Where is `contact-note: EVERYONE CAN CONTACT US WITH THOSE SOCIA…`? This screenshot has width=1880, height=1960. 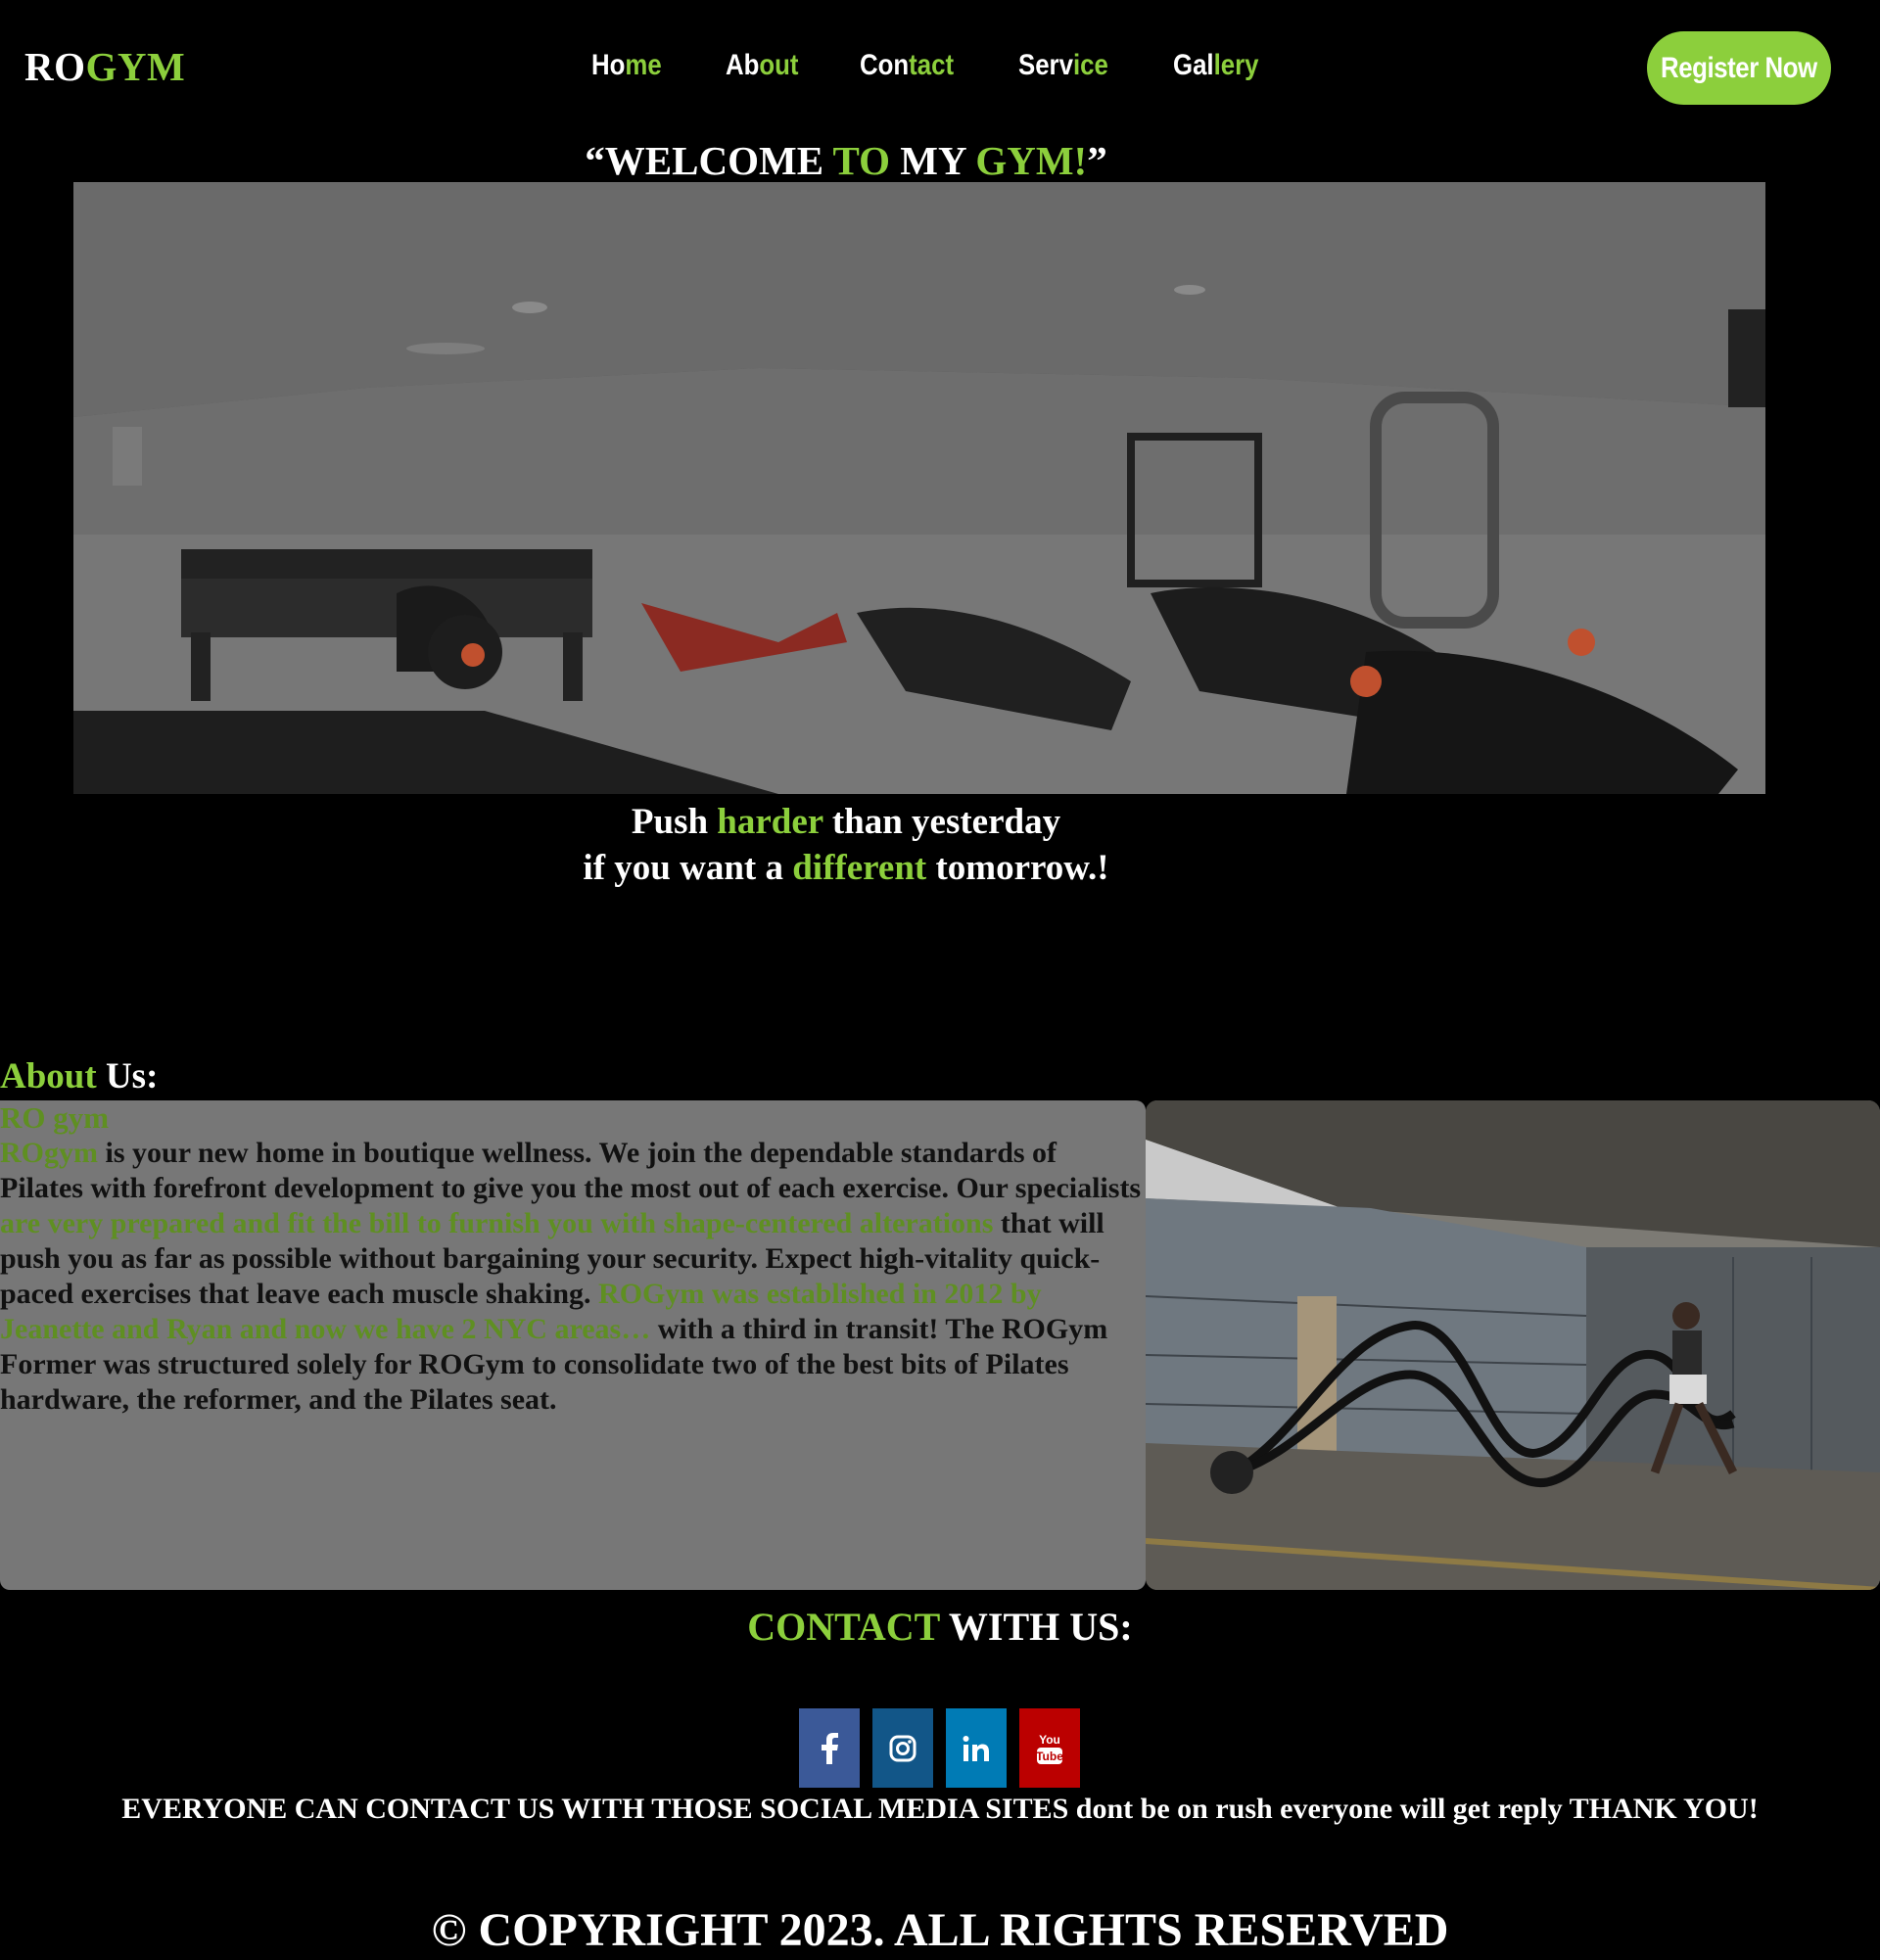
contact-note: EVERYONE CAN CONTACT US WITH THOSE SOCIA… is located at coordinates (940, 1809).